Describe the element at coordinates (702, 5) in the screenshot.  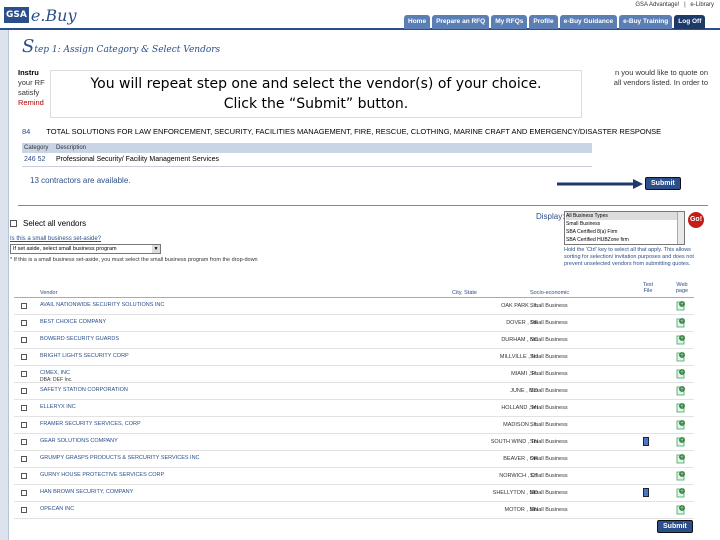
I see `e-library-link: e-Library` at that location.